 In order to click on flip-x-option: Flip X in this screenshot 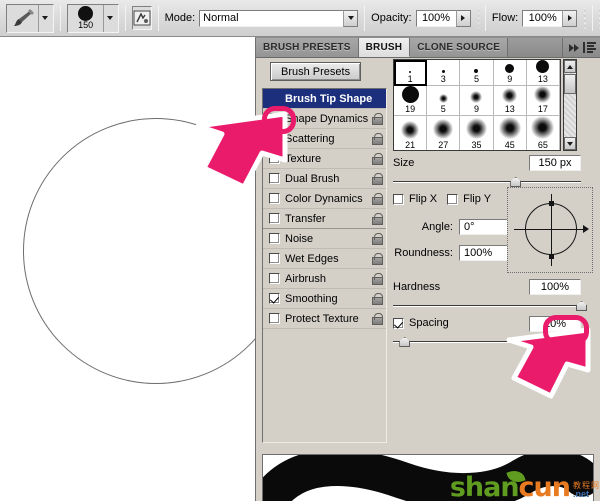, I will do `click(415, 199)`.